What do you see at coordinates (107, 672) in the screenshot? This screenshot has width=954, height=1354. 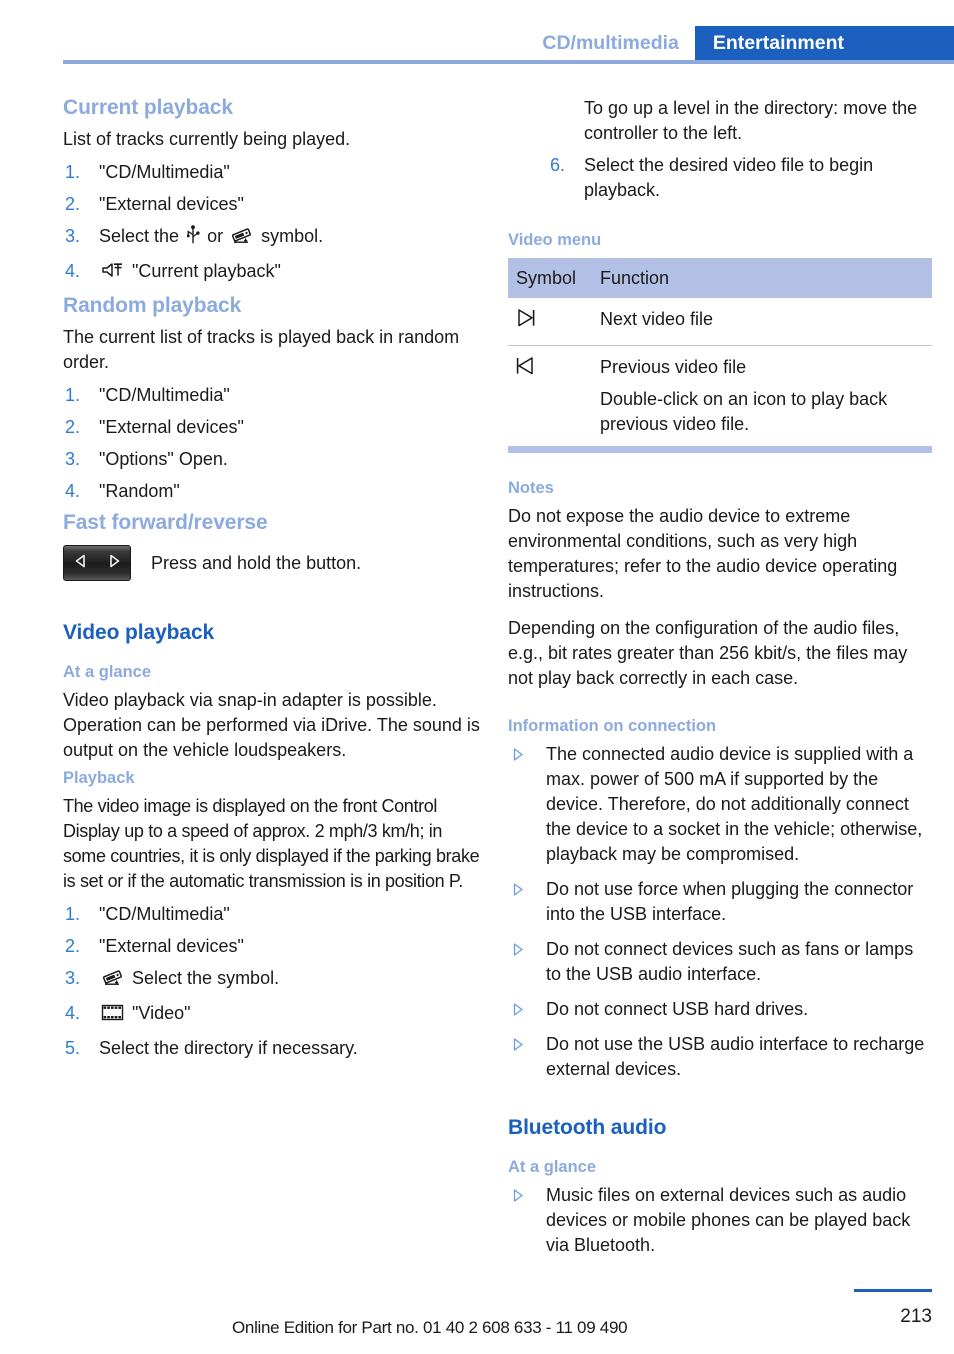 I see `heading-video-at-a-glance: At a glance` at bounding box center [107, 672].